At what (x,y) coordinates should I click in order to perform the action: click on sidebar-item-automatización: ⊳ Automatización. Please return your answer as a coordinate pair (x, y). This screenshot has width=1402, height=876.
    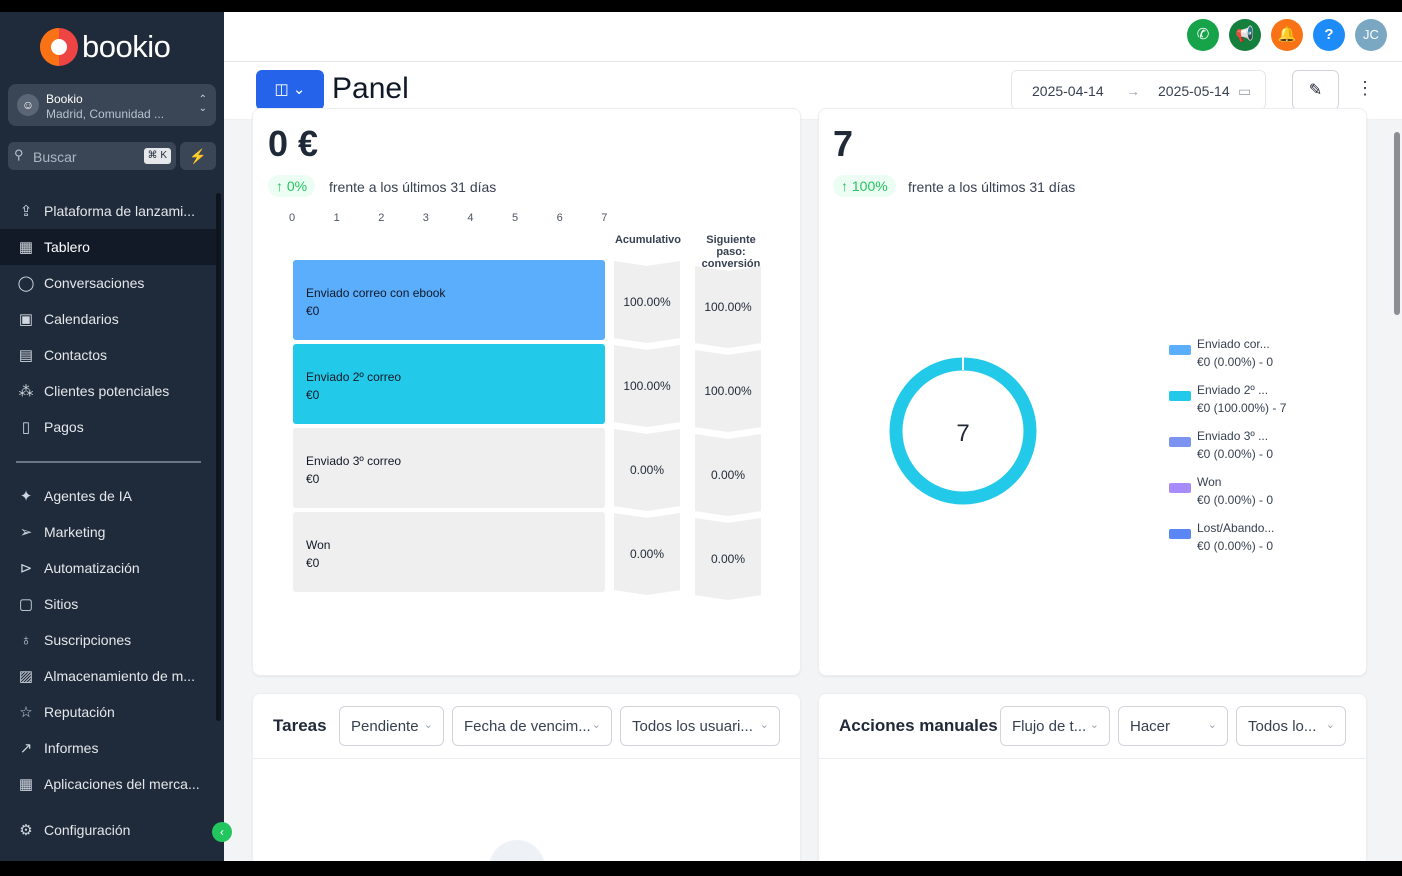
    Looking at the image, I should click on (108, 568).